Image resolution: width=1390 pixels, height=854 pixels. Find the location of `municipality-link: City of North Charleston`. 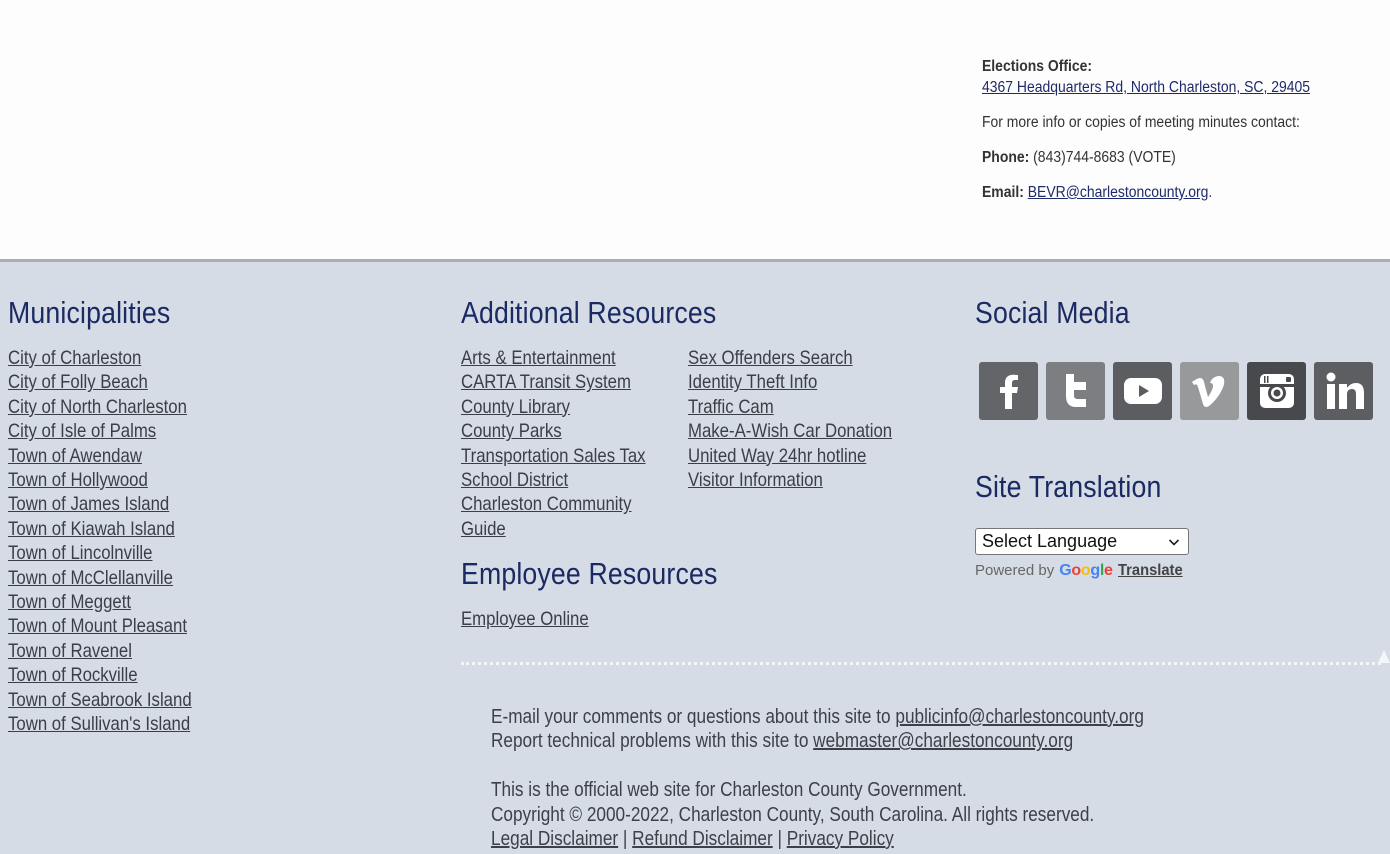

municipality-link: City of North Charleston is located at coordinates (97, 407).